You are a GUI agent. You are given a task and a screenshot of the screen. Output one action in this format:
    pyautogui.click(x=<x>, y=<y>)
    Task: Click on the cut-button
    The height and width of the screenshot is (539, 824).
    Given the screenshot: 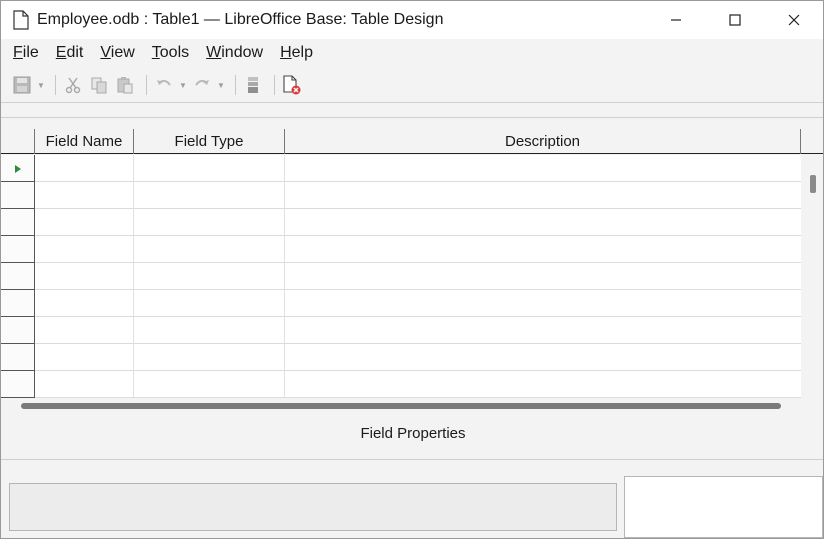 What is the action you would take?
    pyautogui.click(x=73, y=85)
    